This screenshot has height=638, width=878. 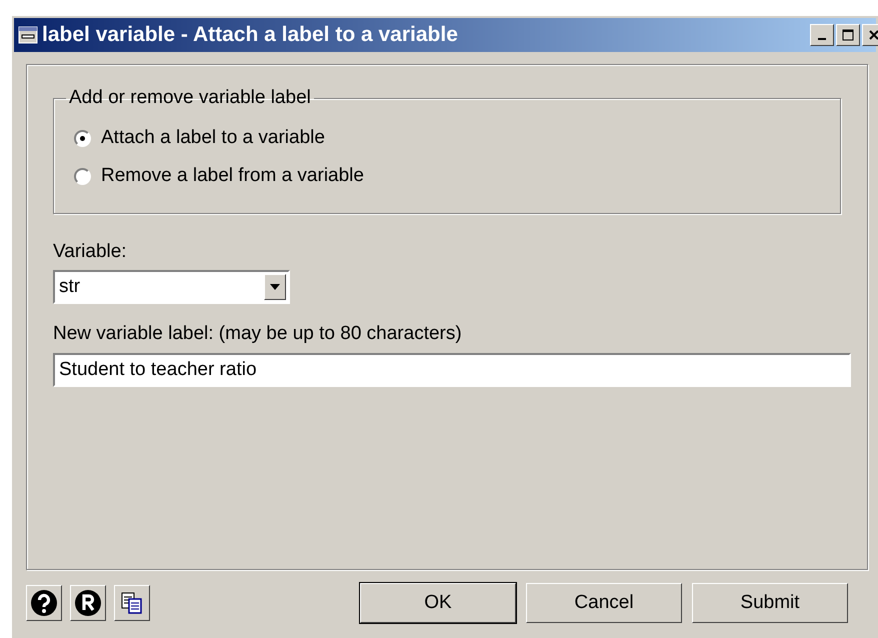 What do you see at coordinates (275, 287) in the screenshot?
I see `caret-icon` at bounding box center [275, 287].